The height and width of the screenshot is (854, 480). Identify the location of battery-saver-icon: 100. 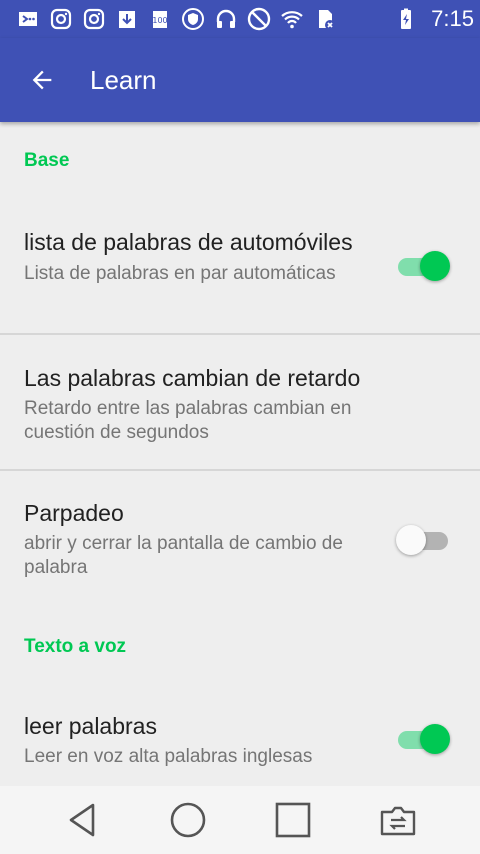
(160, 19).